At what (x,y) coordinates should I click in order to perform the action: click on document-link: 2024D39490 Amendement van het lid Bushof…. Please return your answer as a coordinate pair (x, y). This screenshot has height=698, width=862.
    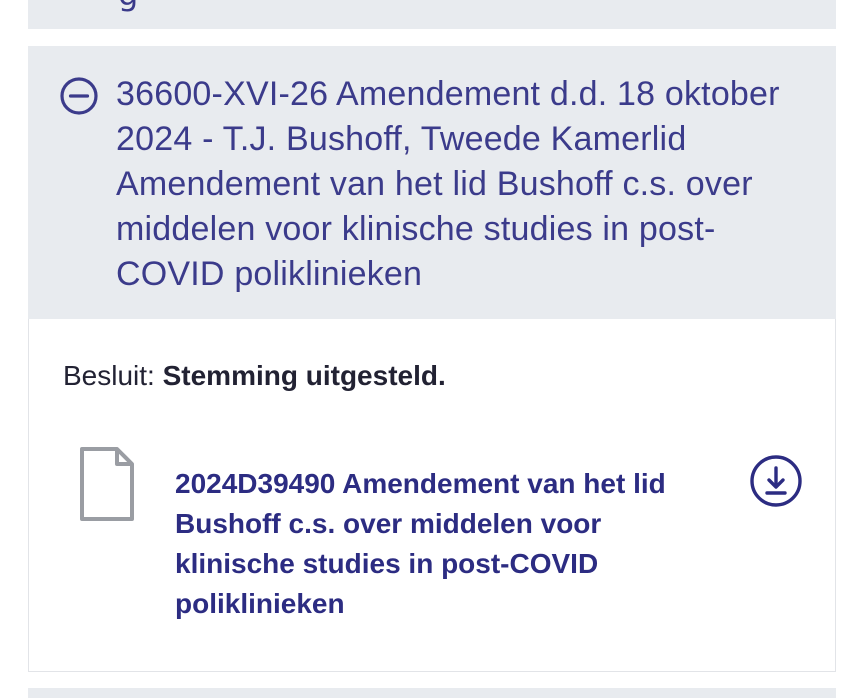
    Looking at the image, I should click on (445, 544).